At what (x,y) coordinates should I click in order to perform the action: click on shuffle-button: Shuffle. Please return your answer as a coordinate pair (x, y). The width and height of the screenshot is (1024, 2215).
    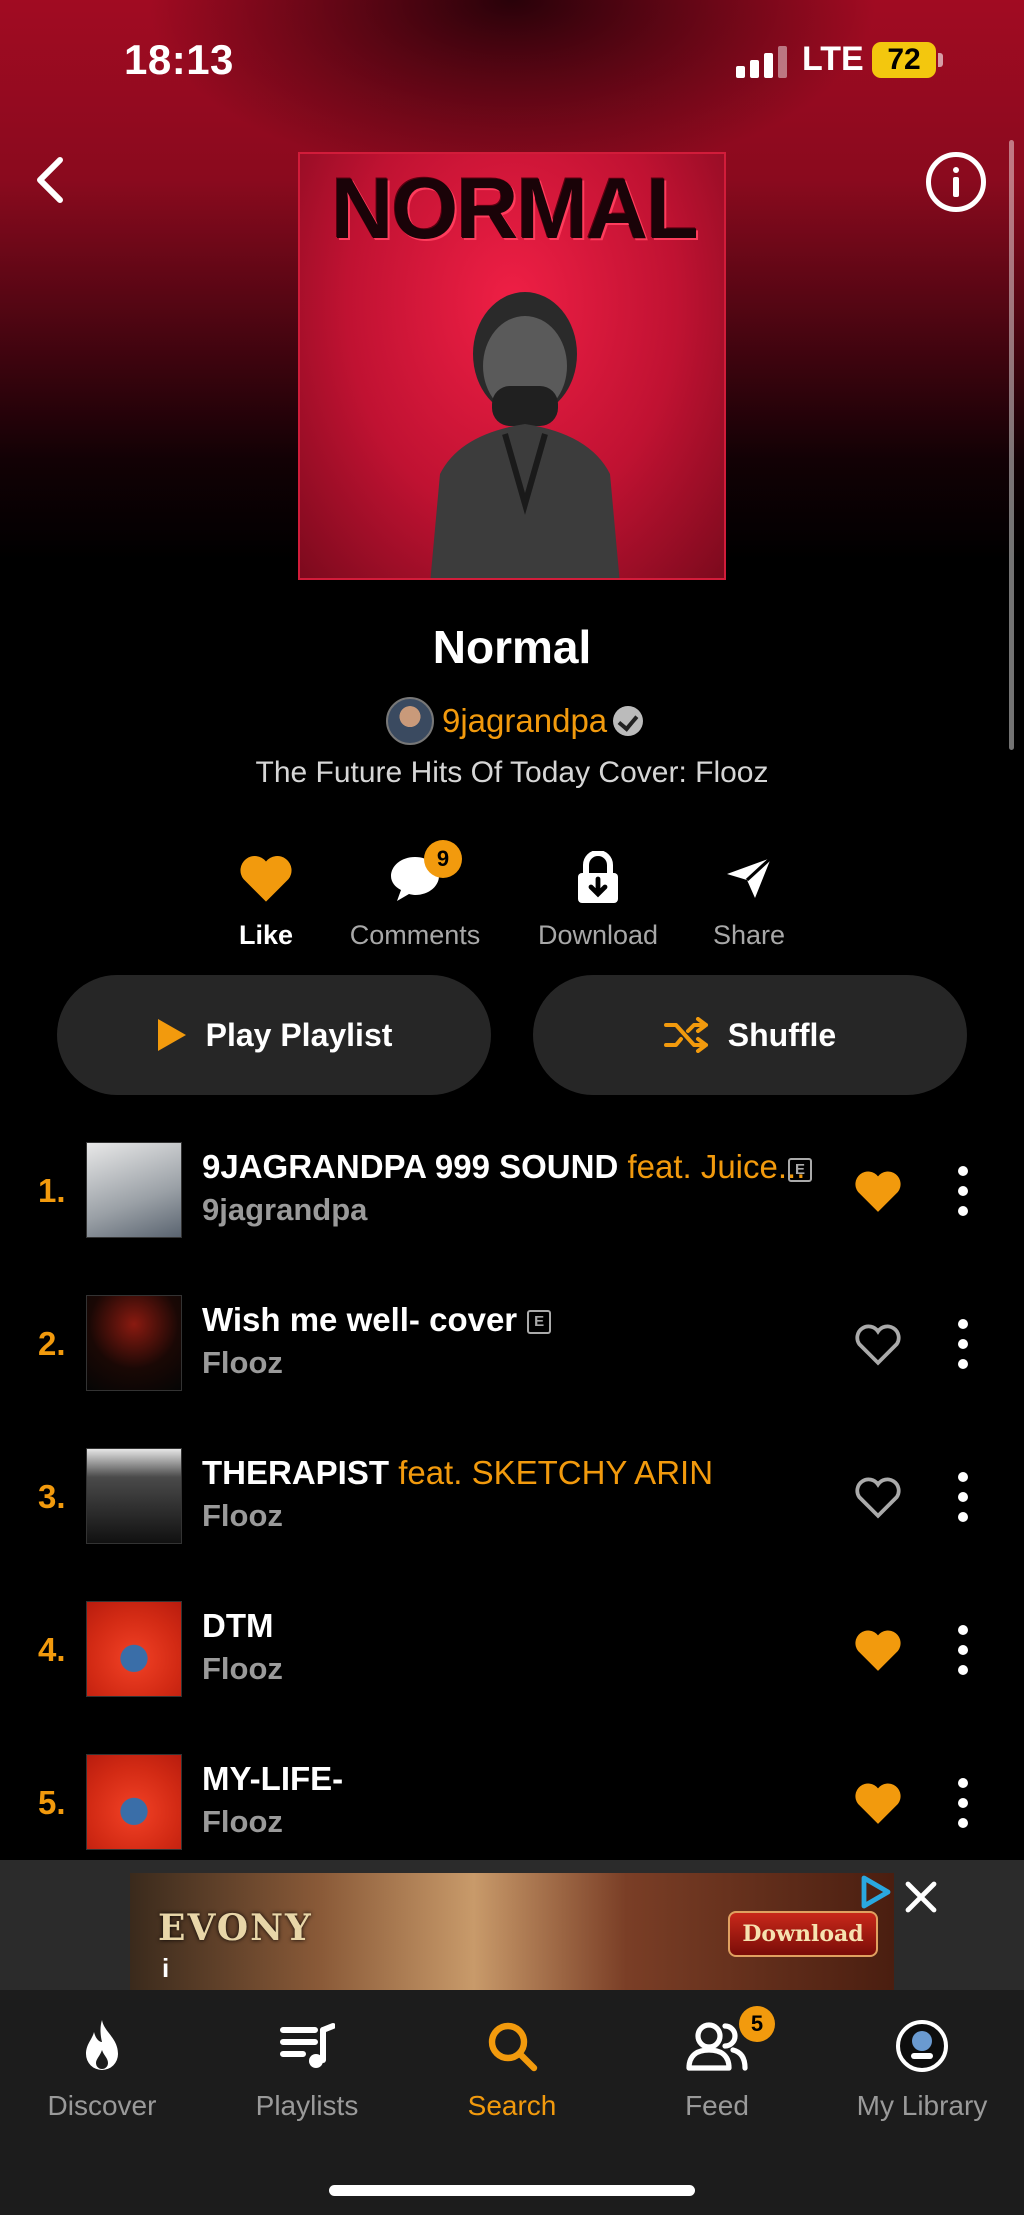
    Looking at the image, I should click on (750, 1035).